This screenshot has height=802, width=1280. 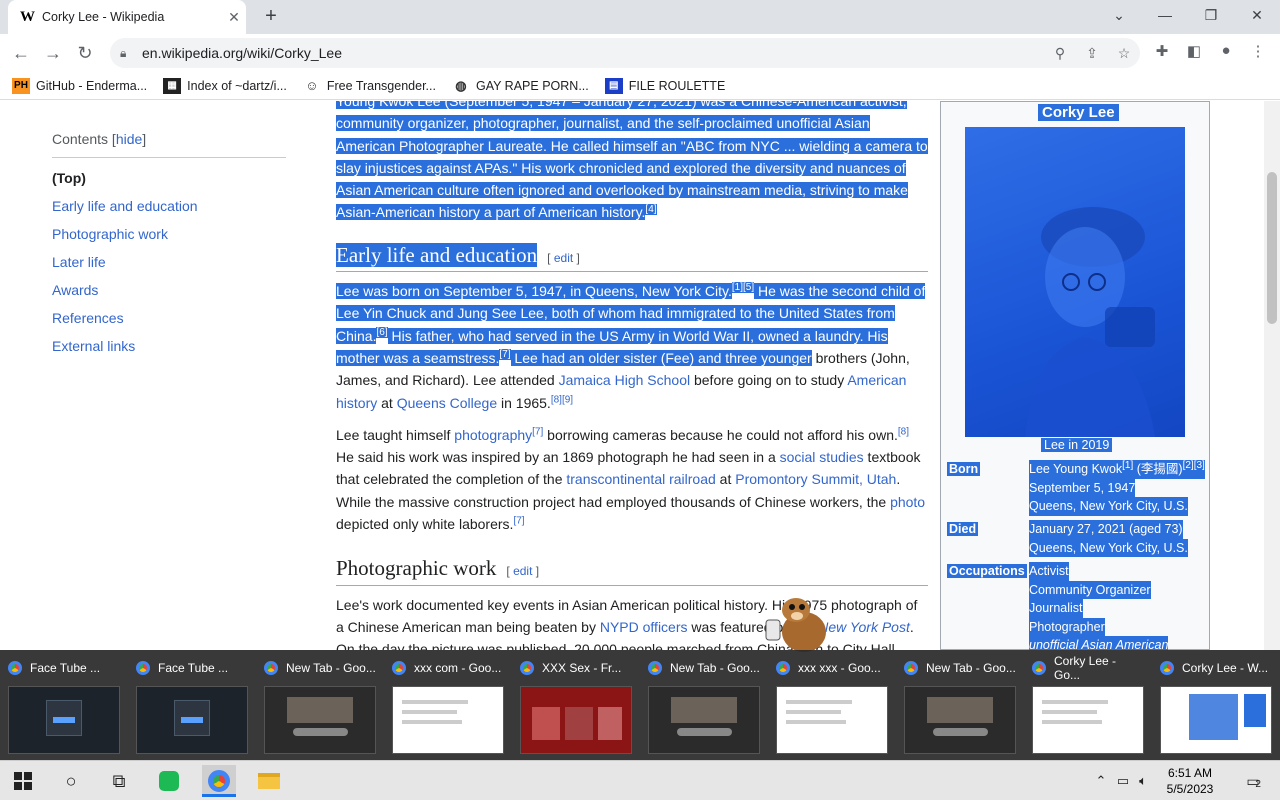 What do you see at coordinates (447, 403) in the screenshot?
I see `link-queens-college: Queens College` at bounding box center [447, 403].